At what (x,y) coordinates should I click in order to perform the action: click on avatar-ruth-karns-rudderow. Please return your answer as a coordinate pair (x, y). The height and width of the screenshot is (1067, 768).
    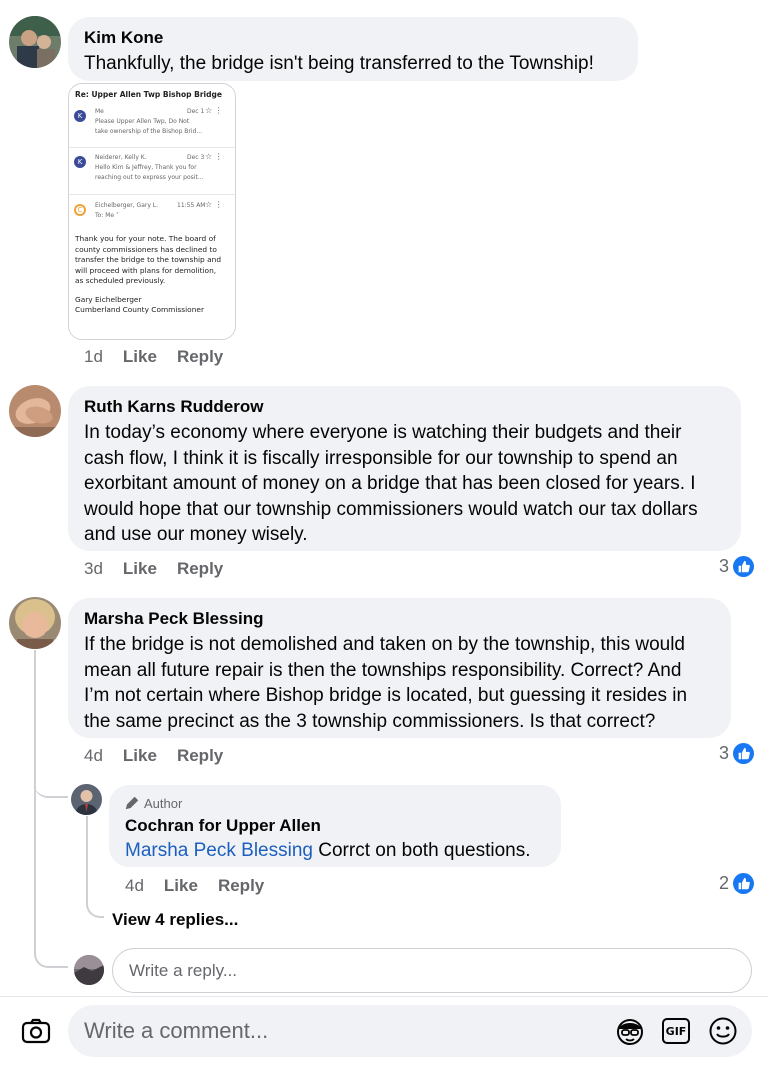
    Looking at the image, I should click on (35, 411).